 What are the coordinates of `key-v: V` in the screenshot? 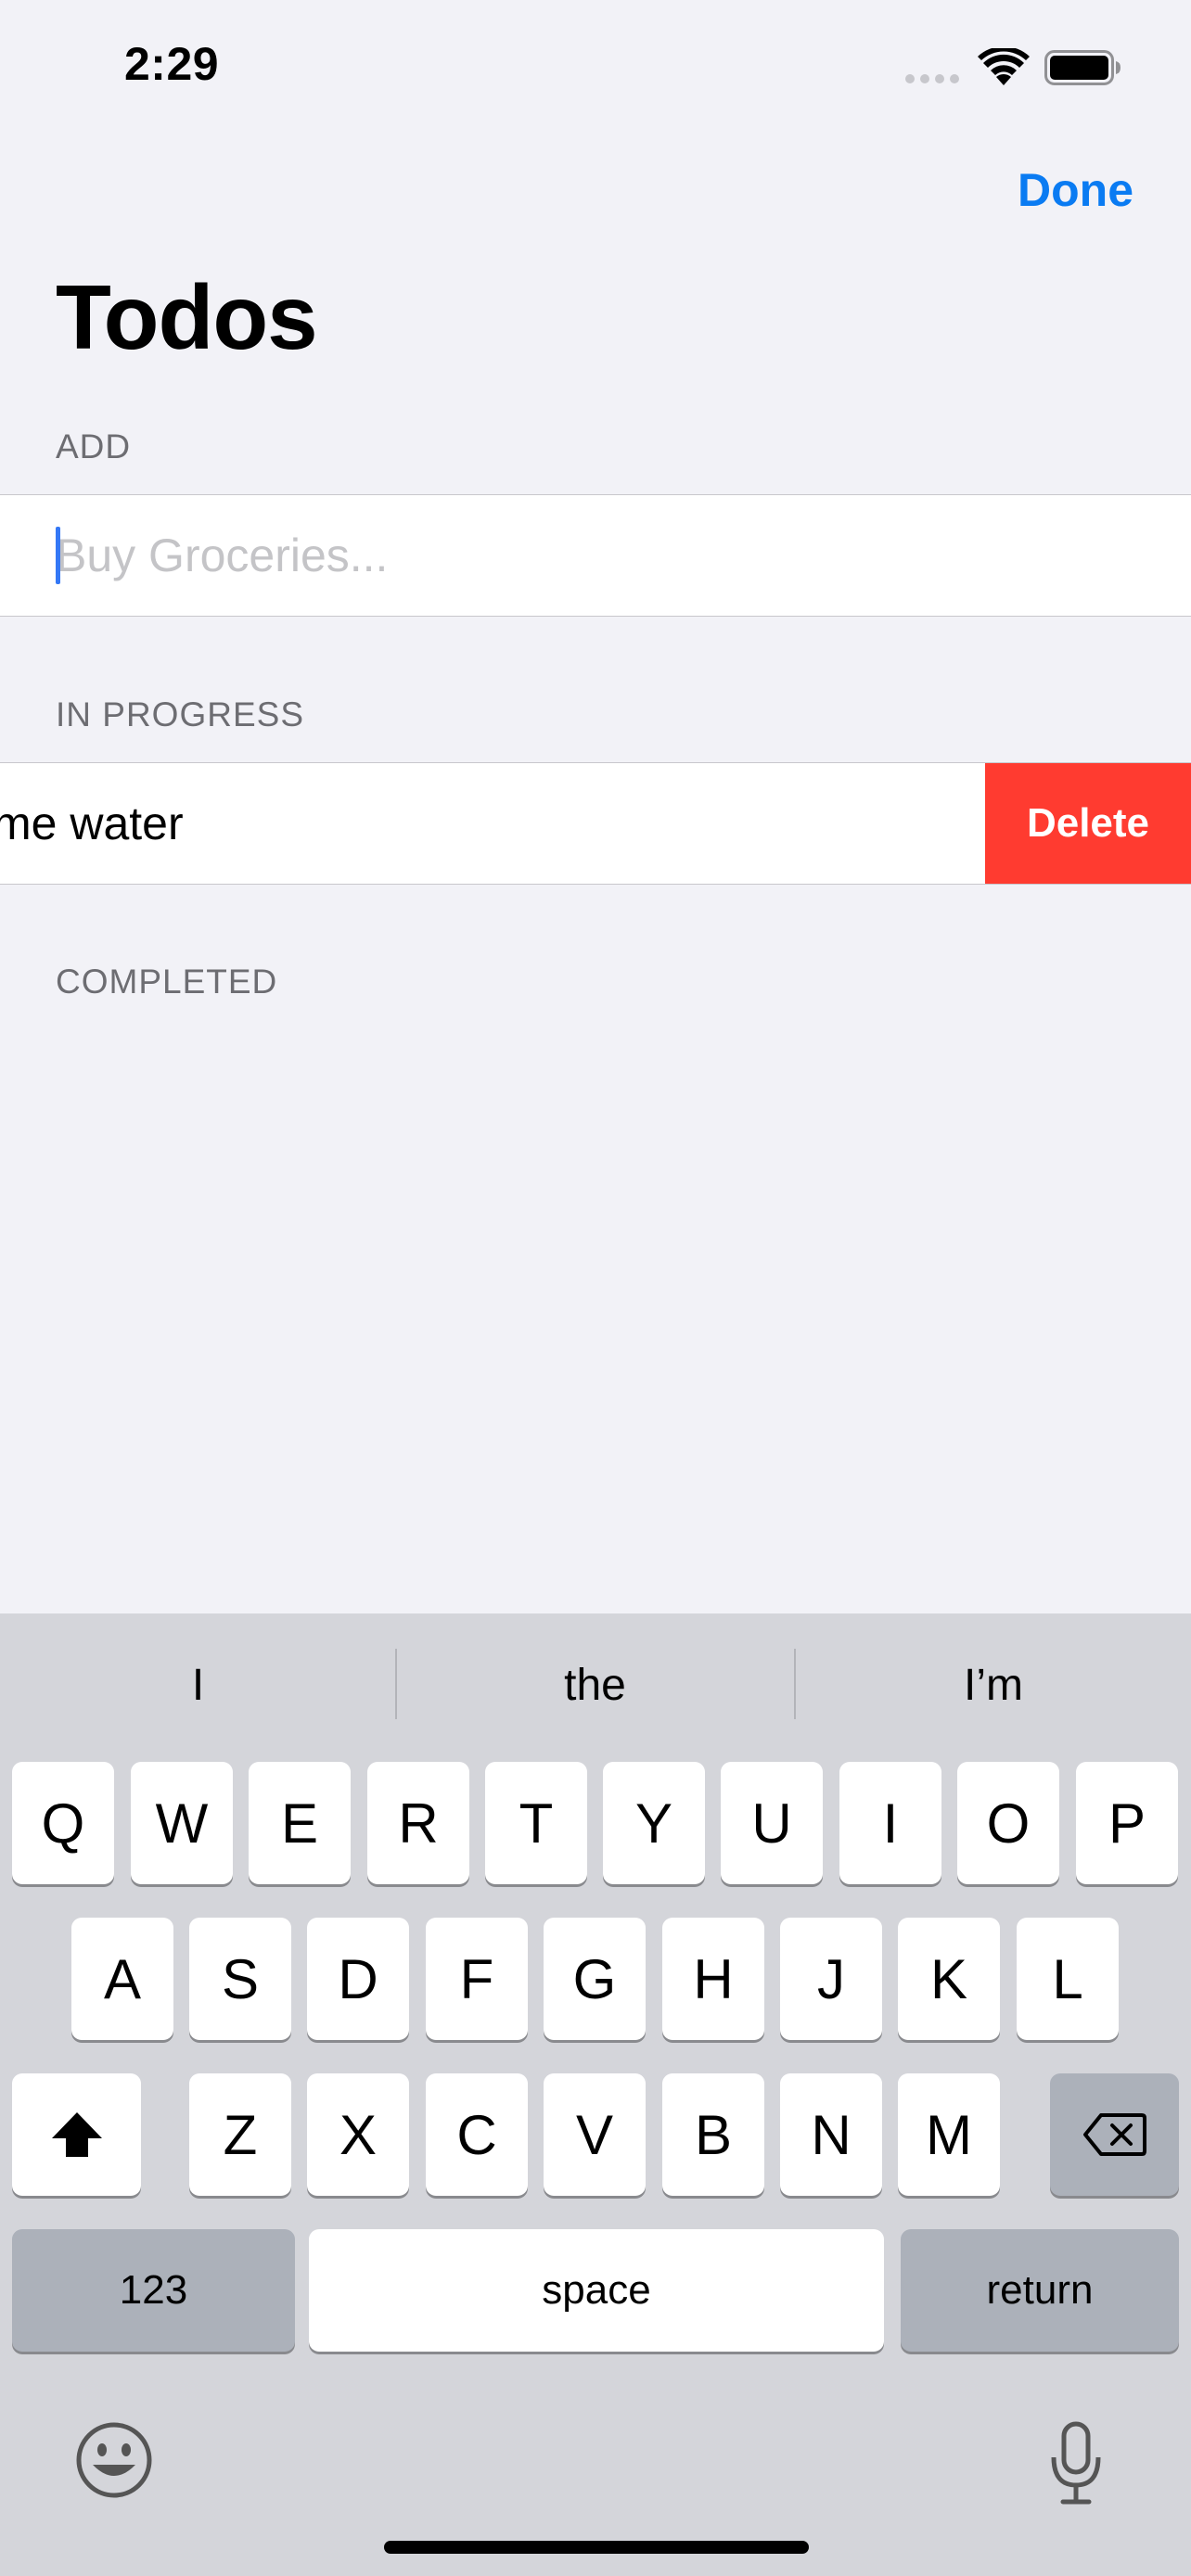 It's located at (595, 2134).